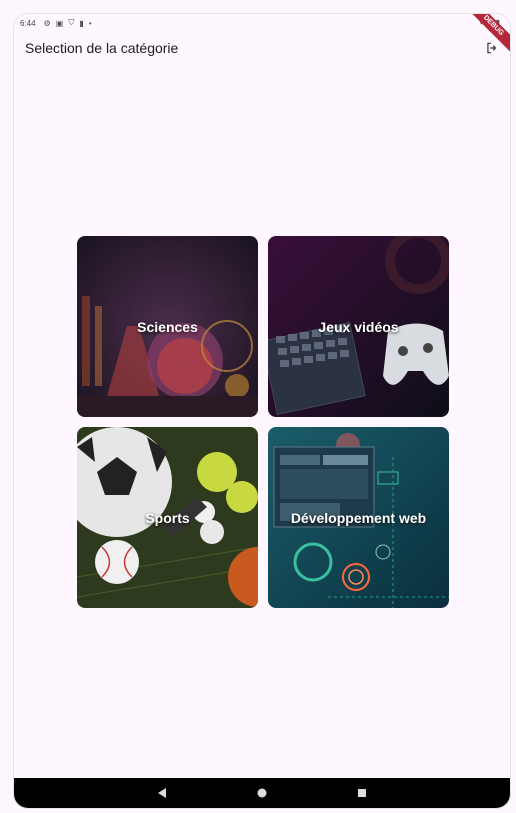  I want to click on home-circle-icon, so click(262, 793).